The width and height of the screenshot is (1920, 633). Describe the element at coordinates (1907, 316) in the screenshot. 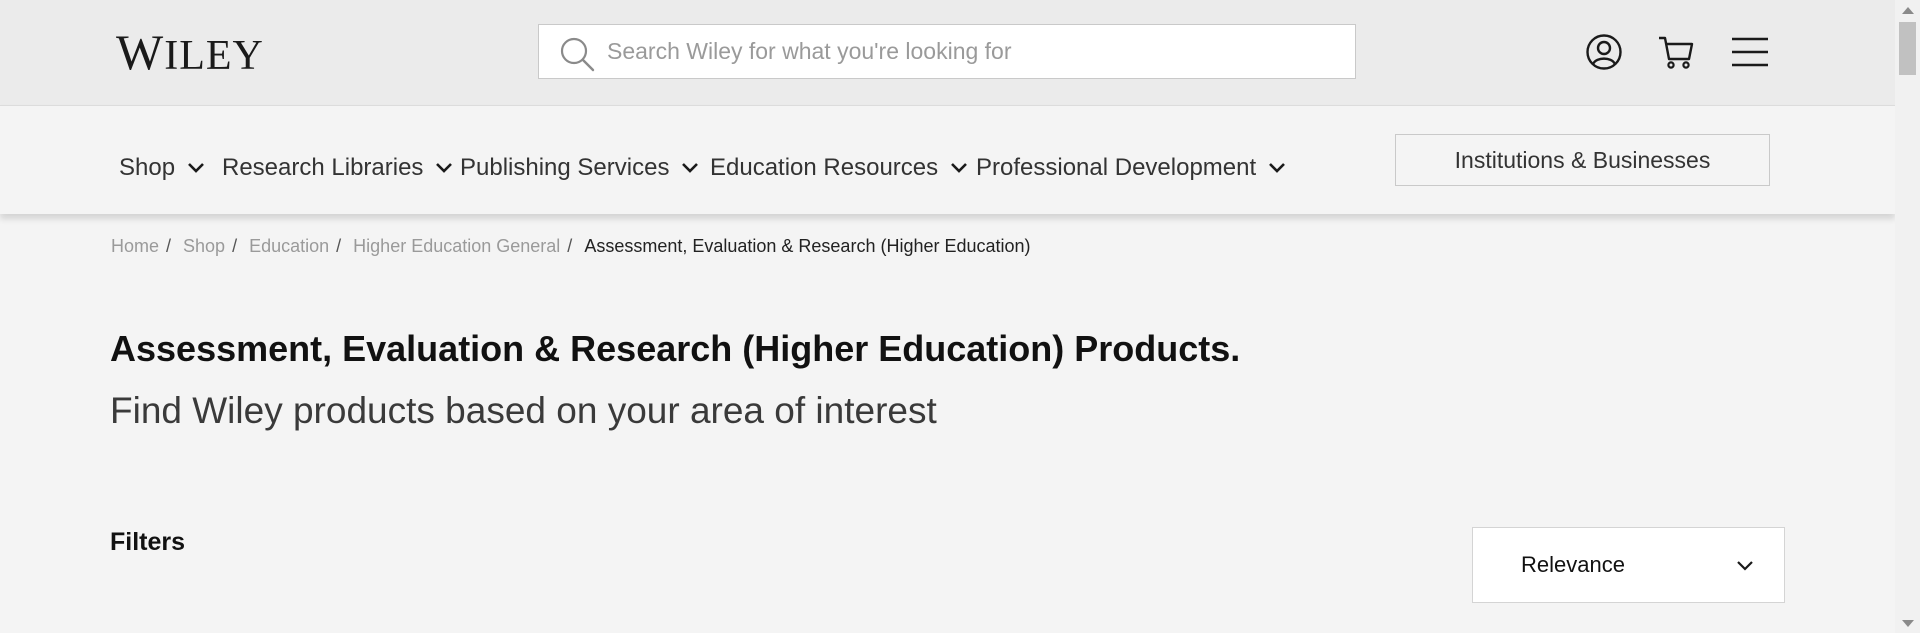

I see `vertical-scrollbar` at that location.